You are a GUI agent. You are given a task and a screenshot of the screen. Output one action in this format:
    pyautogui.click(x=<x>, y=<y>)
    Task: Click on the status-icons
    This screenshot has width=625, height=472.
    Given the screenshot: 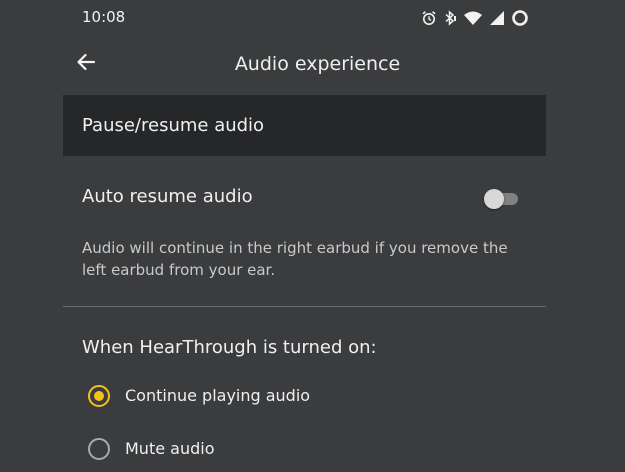 What is the action you would take?
    pyautogui.click(x=475, y=18)
    